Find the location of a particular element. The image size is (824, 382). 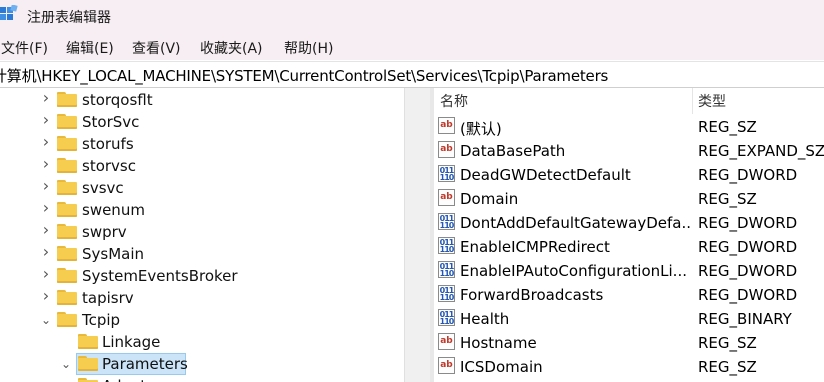

tree-item: › SystemEventsBroker is located at coordinates (202, 276).